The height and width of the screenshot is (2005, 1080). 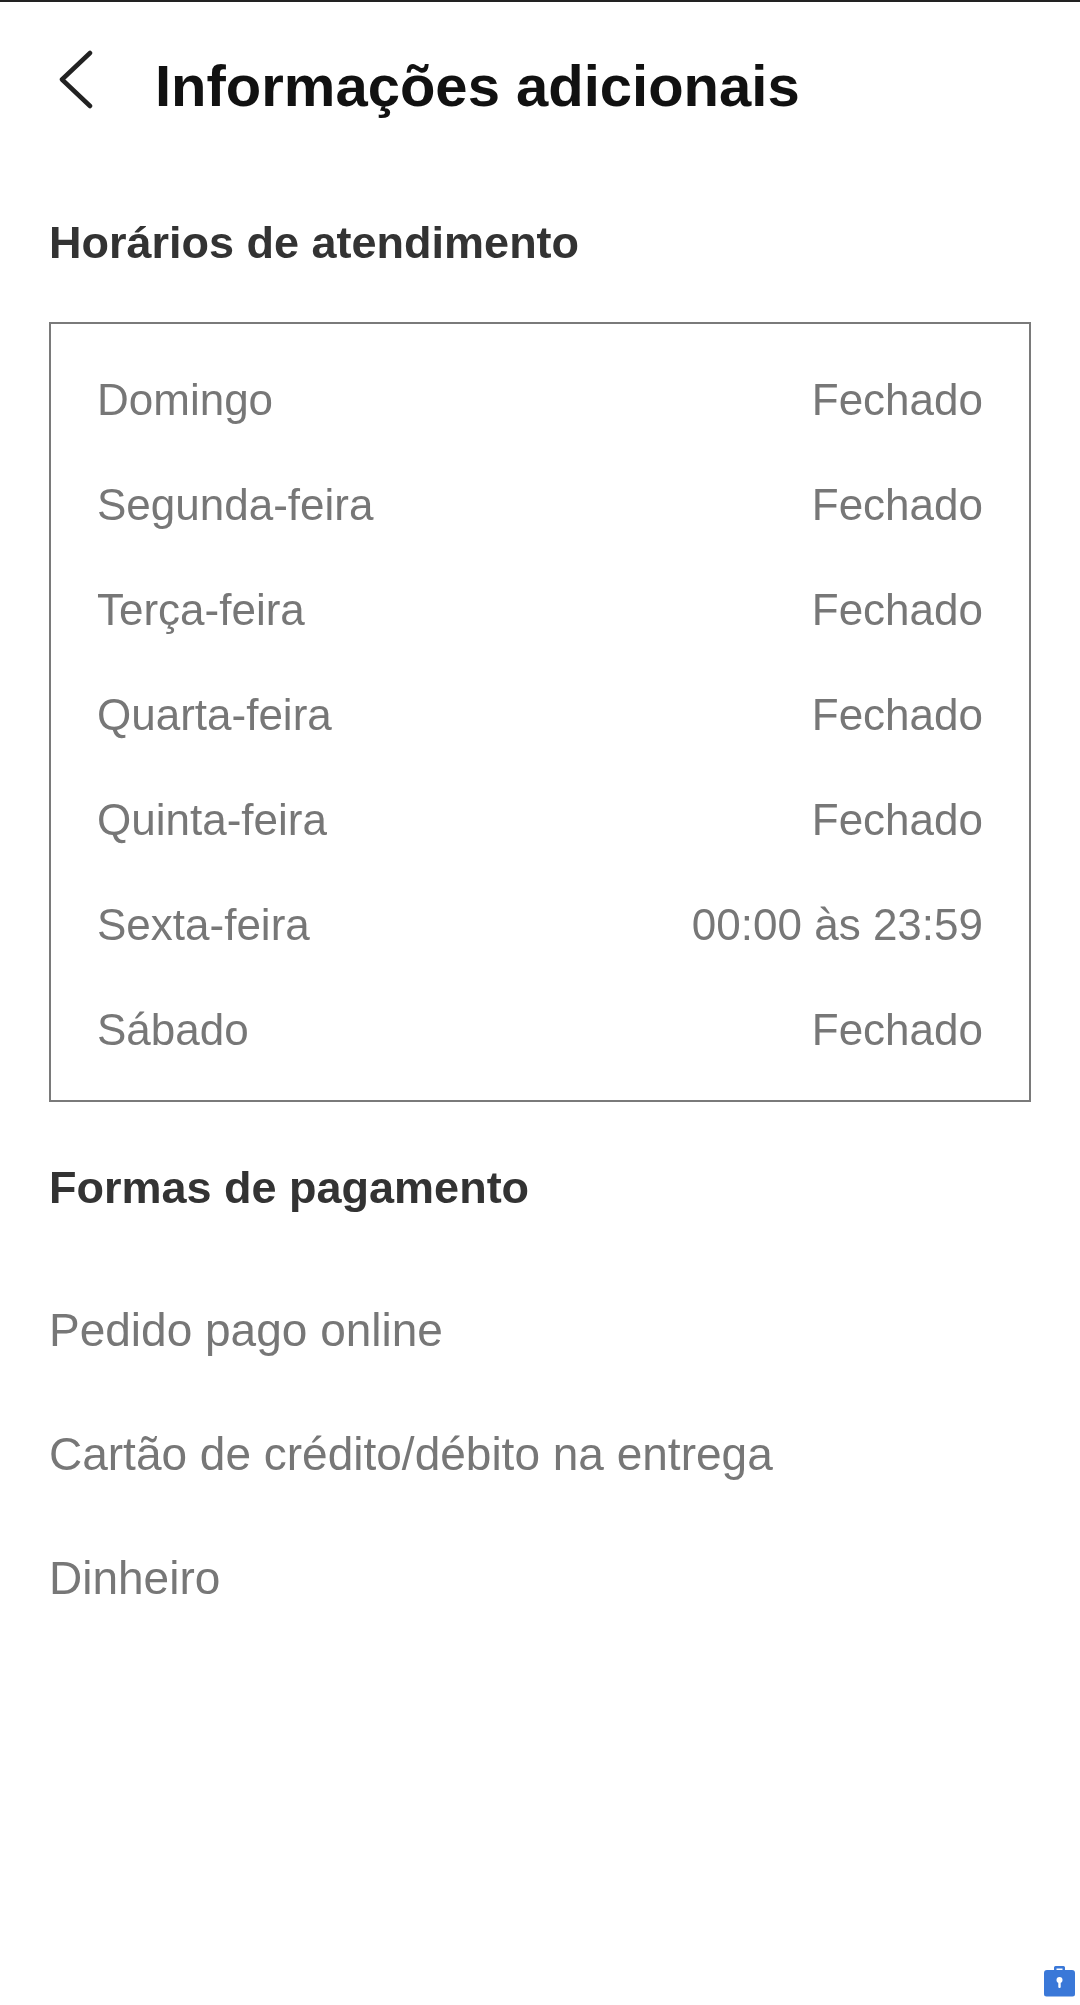 I want to click on payment-method: Pedido pago online, so click(x=246, y=1330).